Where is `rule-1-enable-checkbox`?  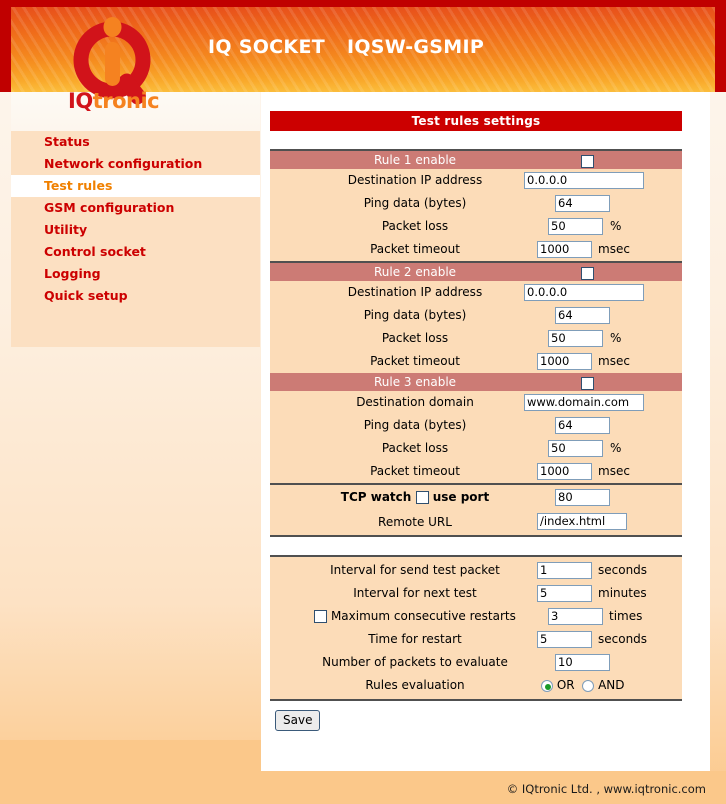 rule-1-enable-checkbox is located at coordinates (587, 161).